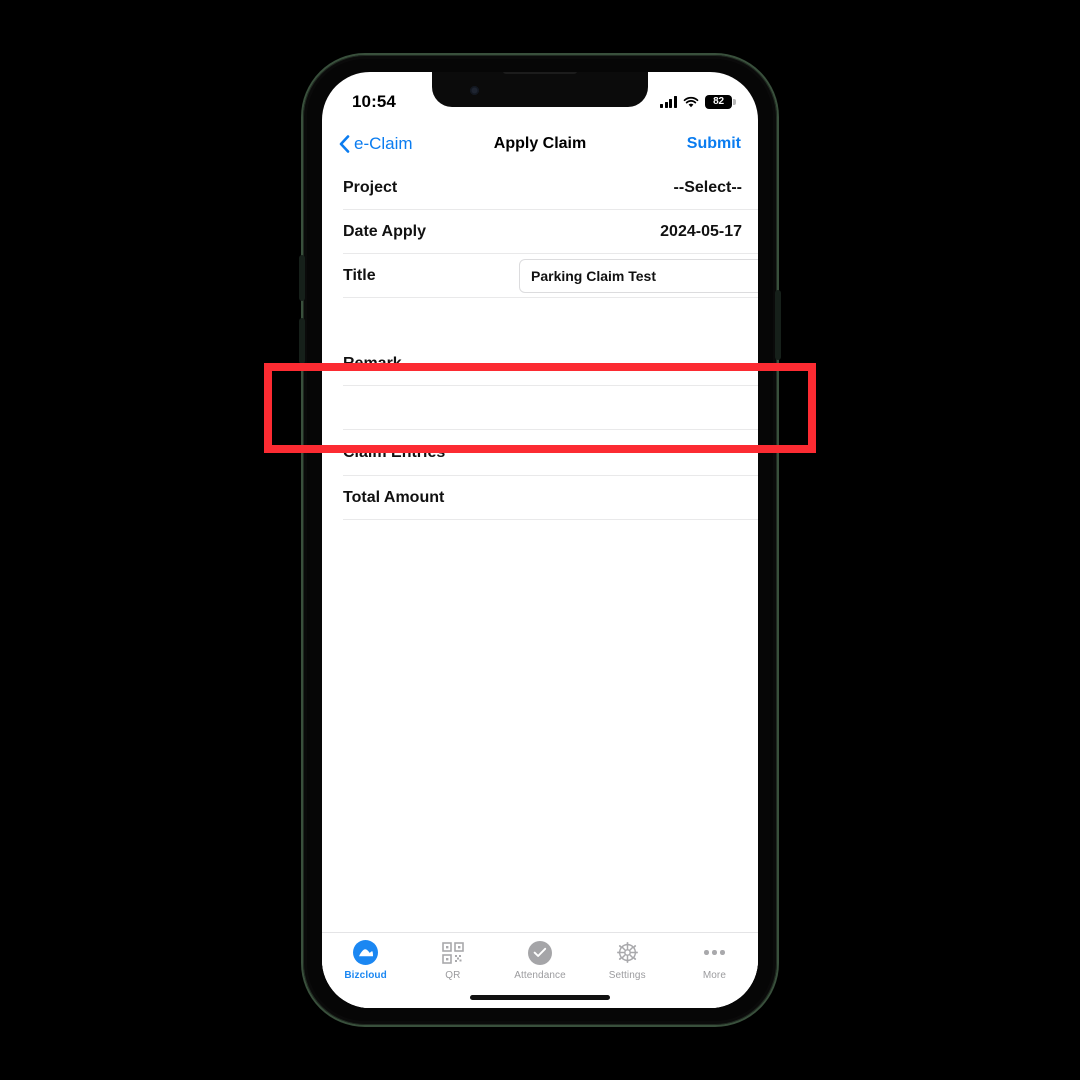  Describe the element at coordinates (778, 325) in the screenshot. I see `power-button` at that location.